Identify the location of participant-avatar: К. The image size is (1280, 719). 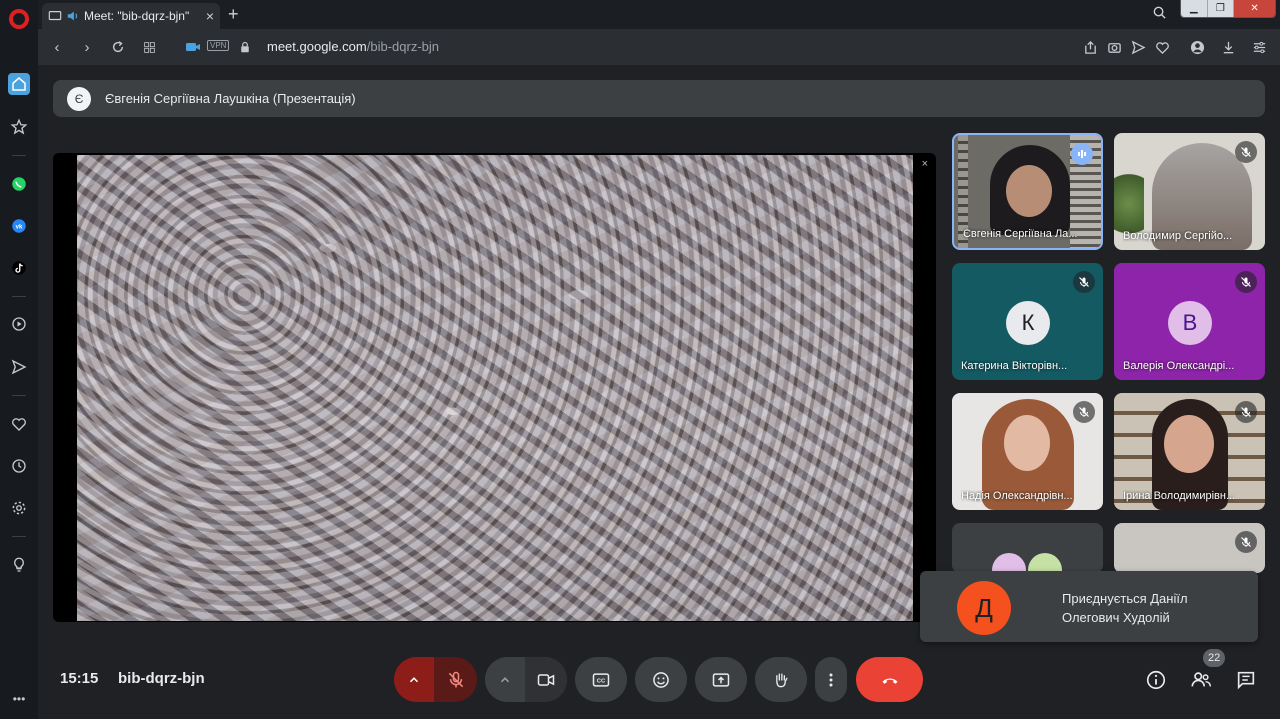
(1028, 323).